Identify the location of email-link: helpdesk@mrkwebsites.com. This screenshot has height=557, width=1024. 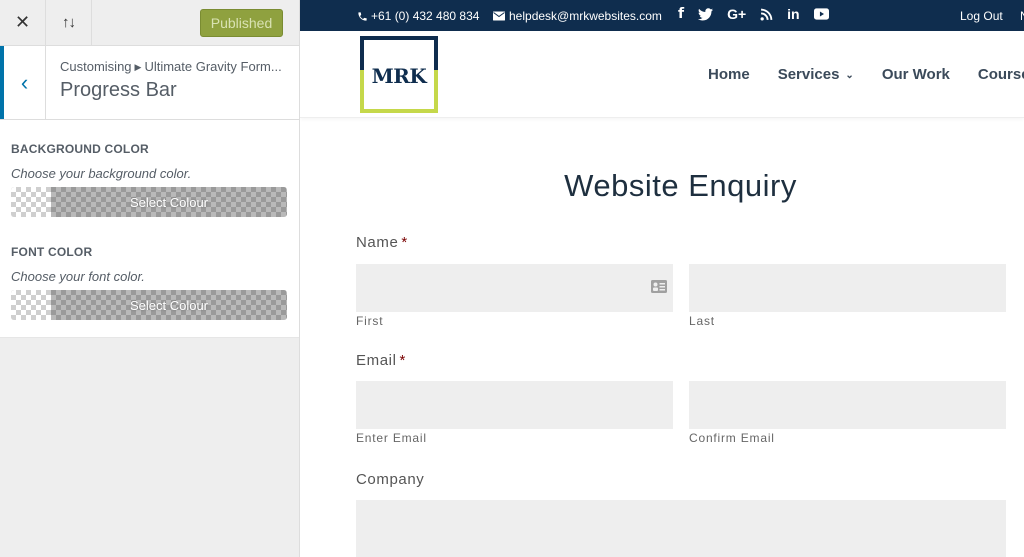
(577, 16).